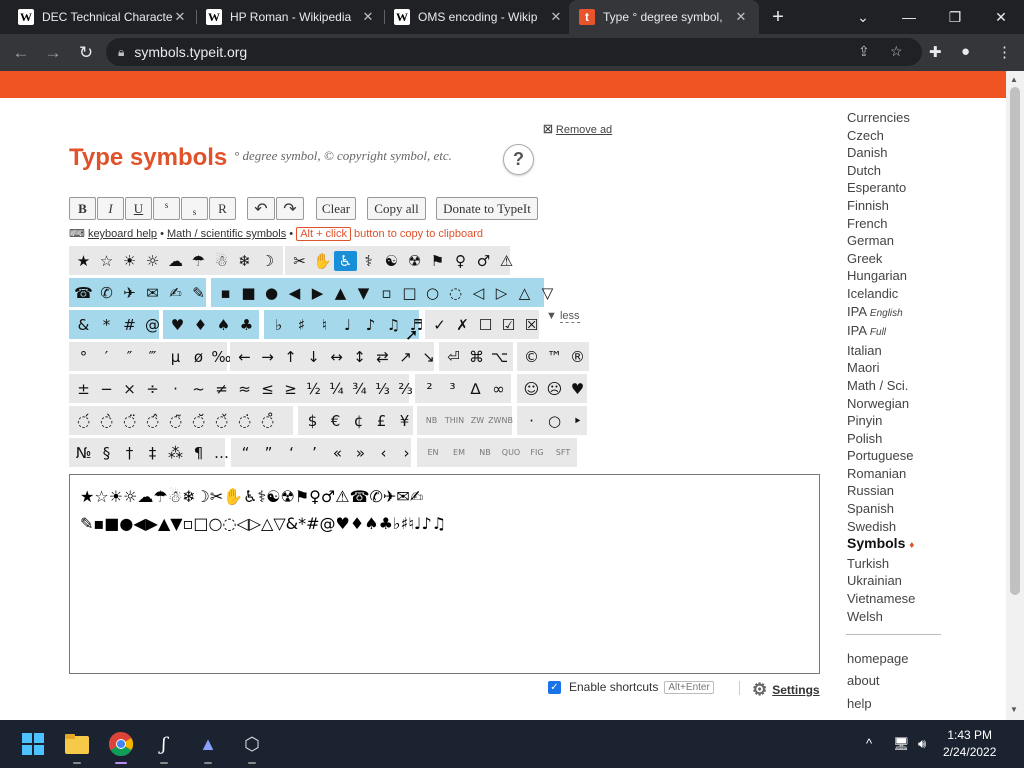 The width and height of the screenshot is (1024, 768). Describe the element at coordinates (194, 208) in the screenshot. I see `subscript-button: s` at that location.